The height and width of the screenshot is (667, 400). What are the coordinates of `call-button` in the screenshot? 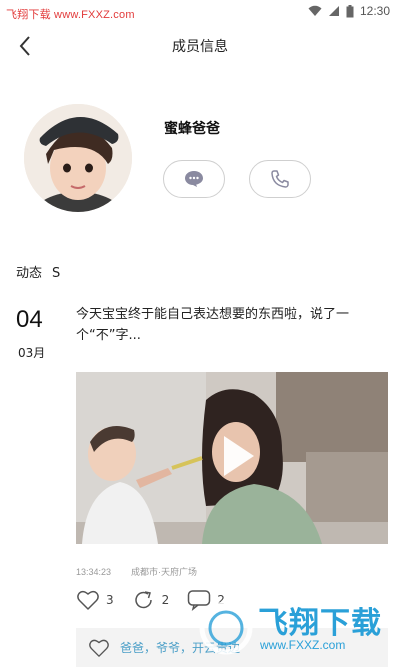 It's located at (280, 179).